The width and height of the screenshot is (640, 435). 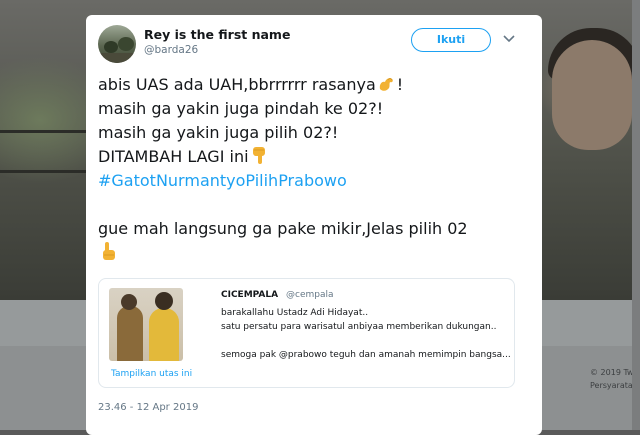 What do you see at coordinates (592, 95) in the screenshot?
I see `background-child-face` at bounding box center [592, 95].